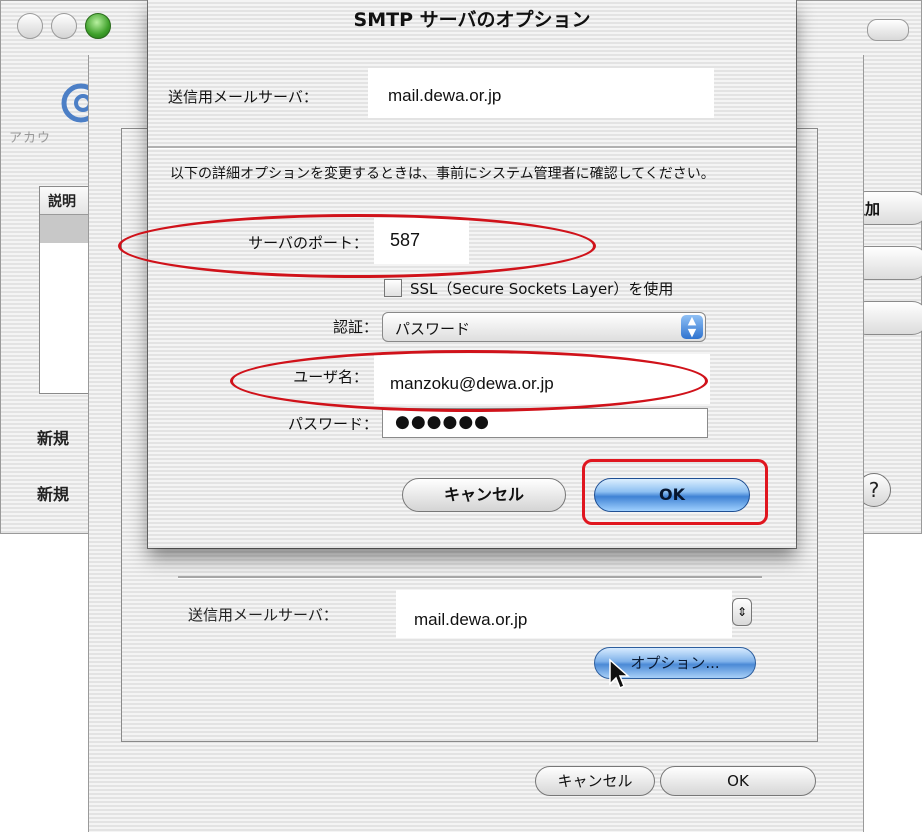 This screenshot has width=922, height=832. What do you see at coordinates (619, 674) in the screenshot?
I see `mouse-pointer-icon` at bounding box center [619, 674].